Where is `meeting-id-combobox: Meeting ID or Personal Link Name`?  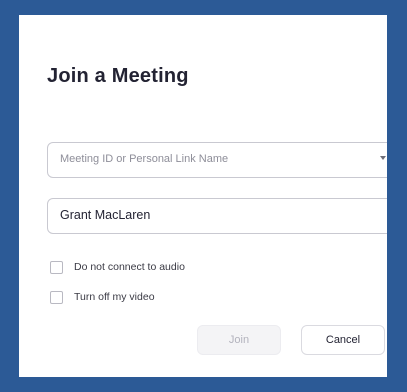
meeting-id-combobox: Meeting ID or Personal Link Name is located at coordinates (217, 160).